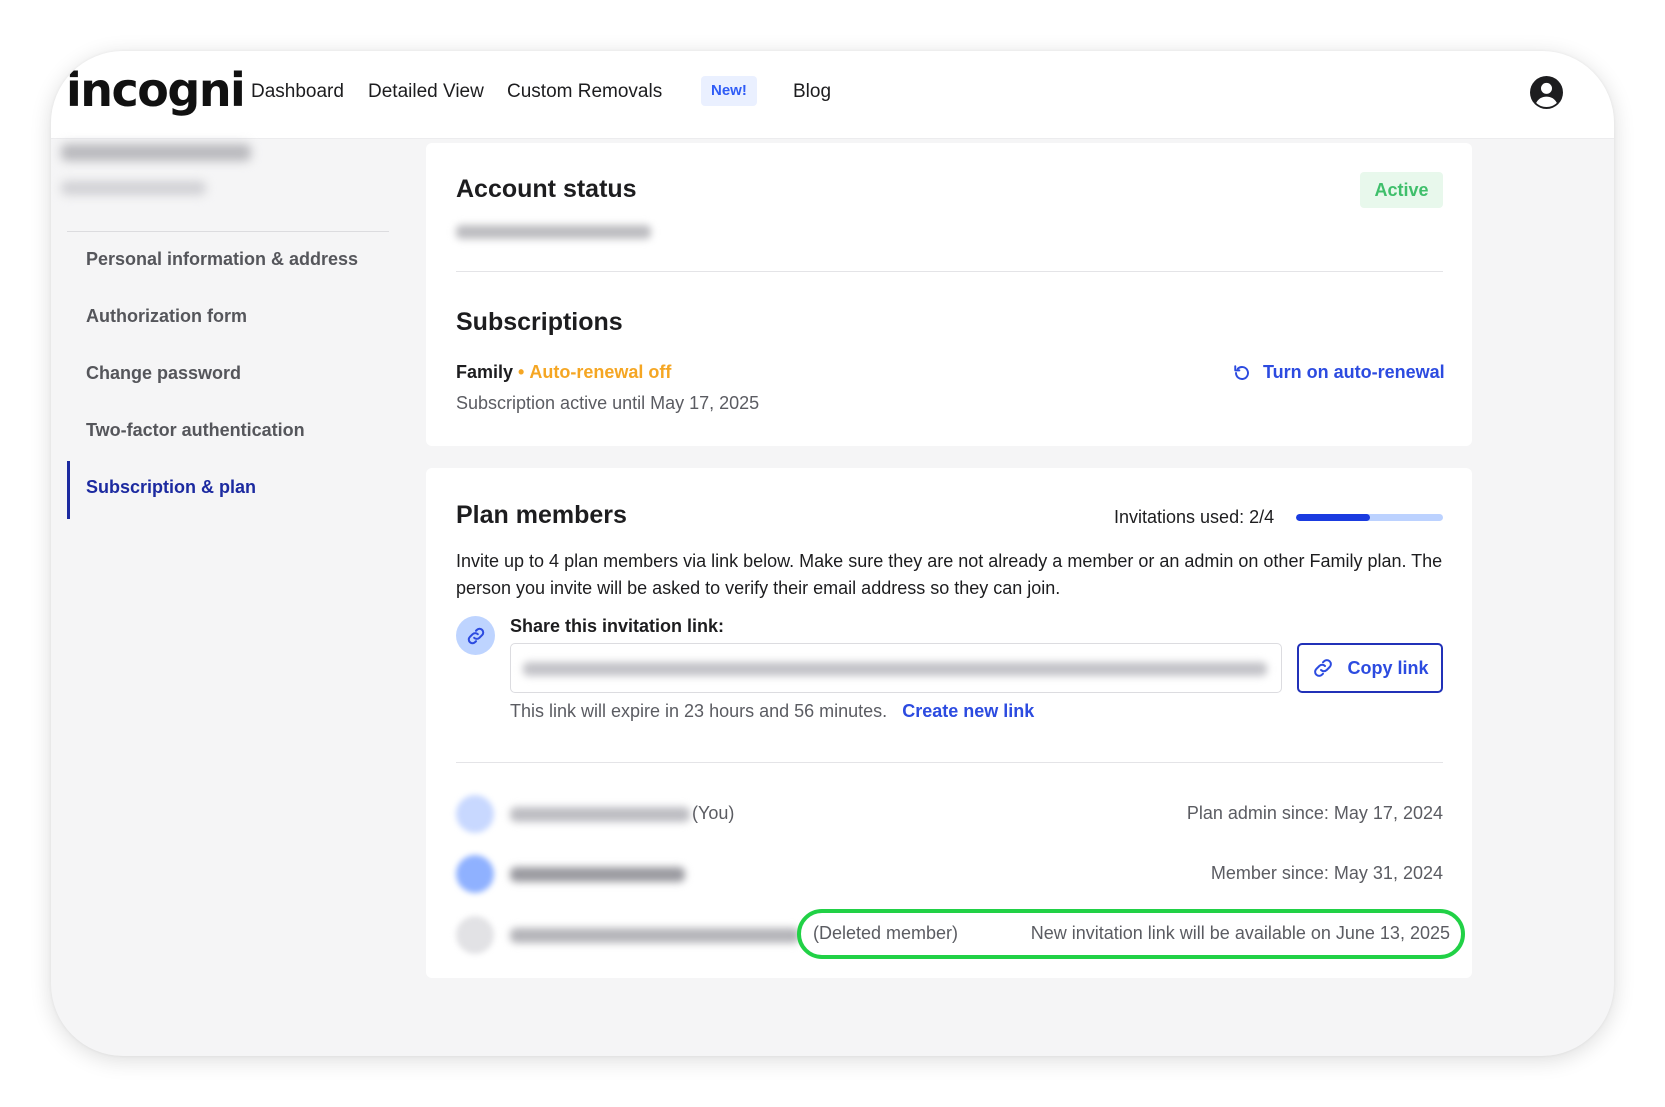  Describe the element at coordinates (713, 813) in the screenshot. I see `member-you-tag: (You)` at that location.